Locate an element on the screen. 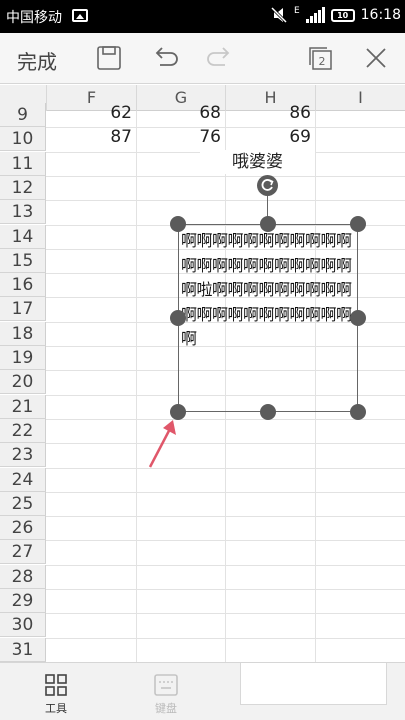  grid-icon is located at coordinates (56, 685).